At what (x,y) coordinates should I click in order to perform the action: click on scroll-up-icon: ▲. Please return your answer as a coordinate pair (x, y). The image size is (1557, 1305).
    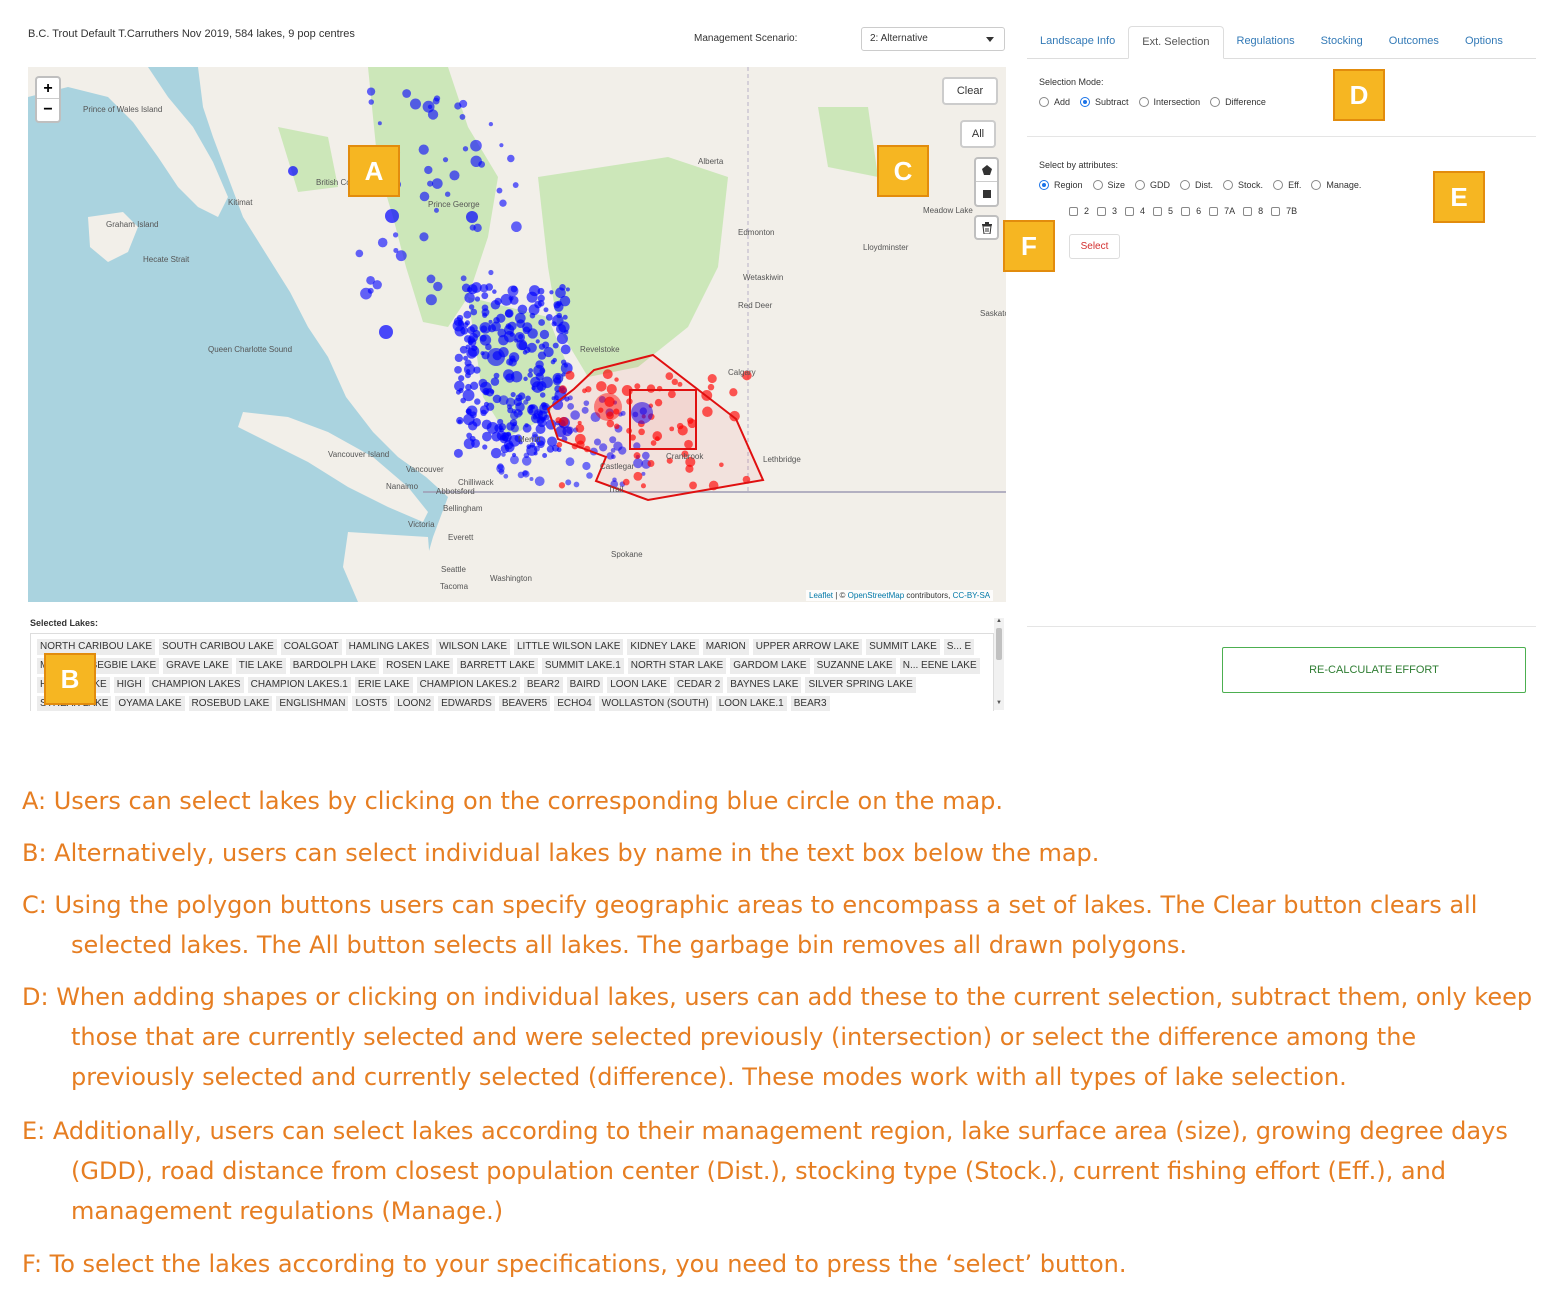
    Looking at the image, I should click on (999, 621).